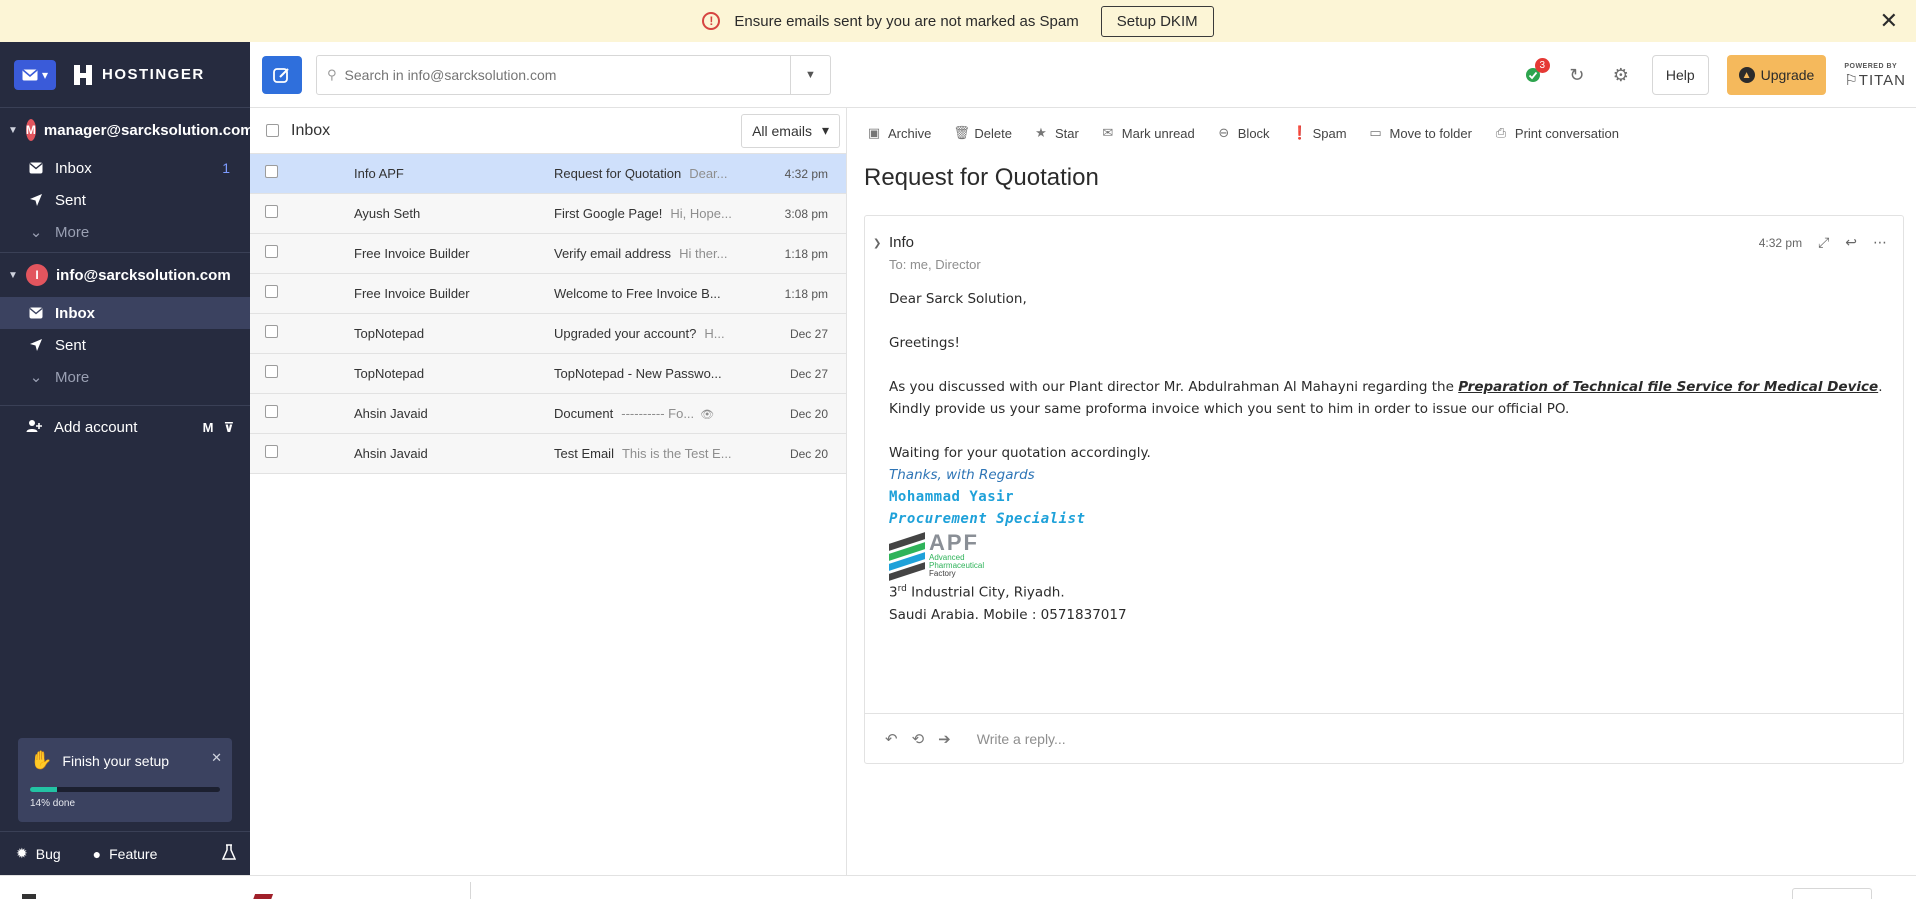  What do you see at coordinates (1375, 132) in the screenshot?
I see `folder-icon: ▭` at bounding box center [1375, 132].